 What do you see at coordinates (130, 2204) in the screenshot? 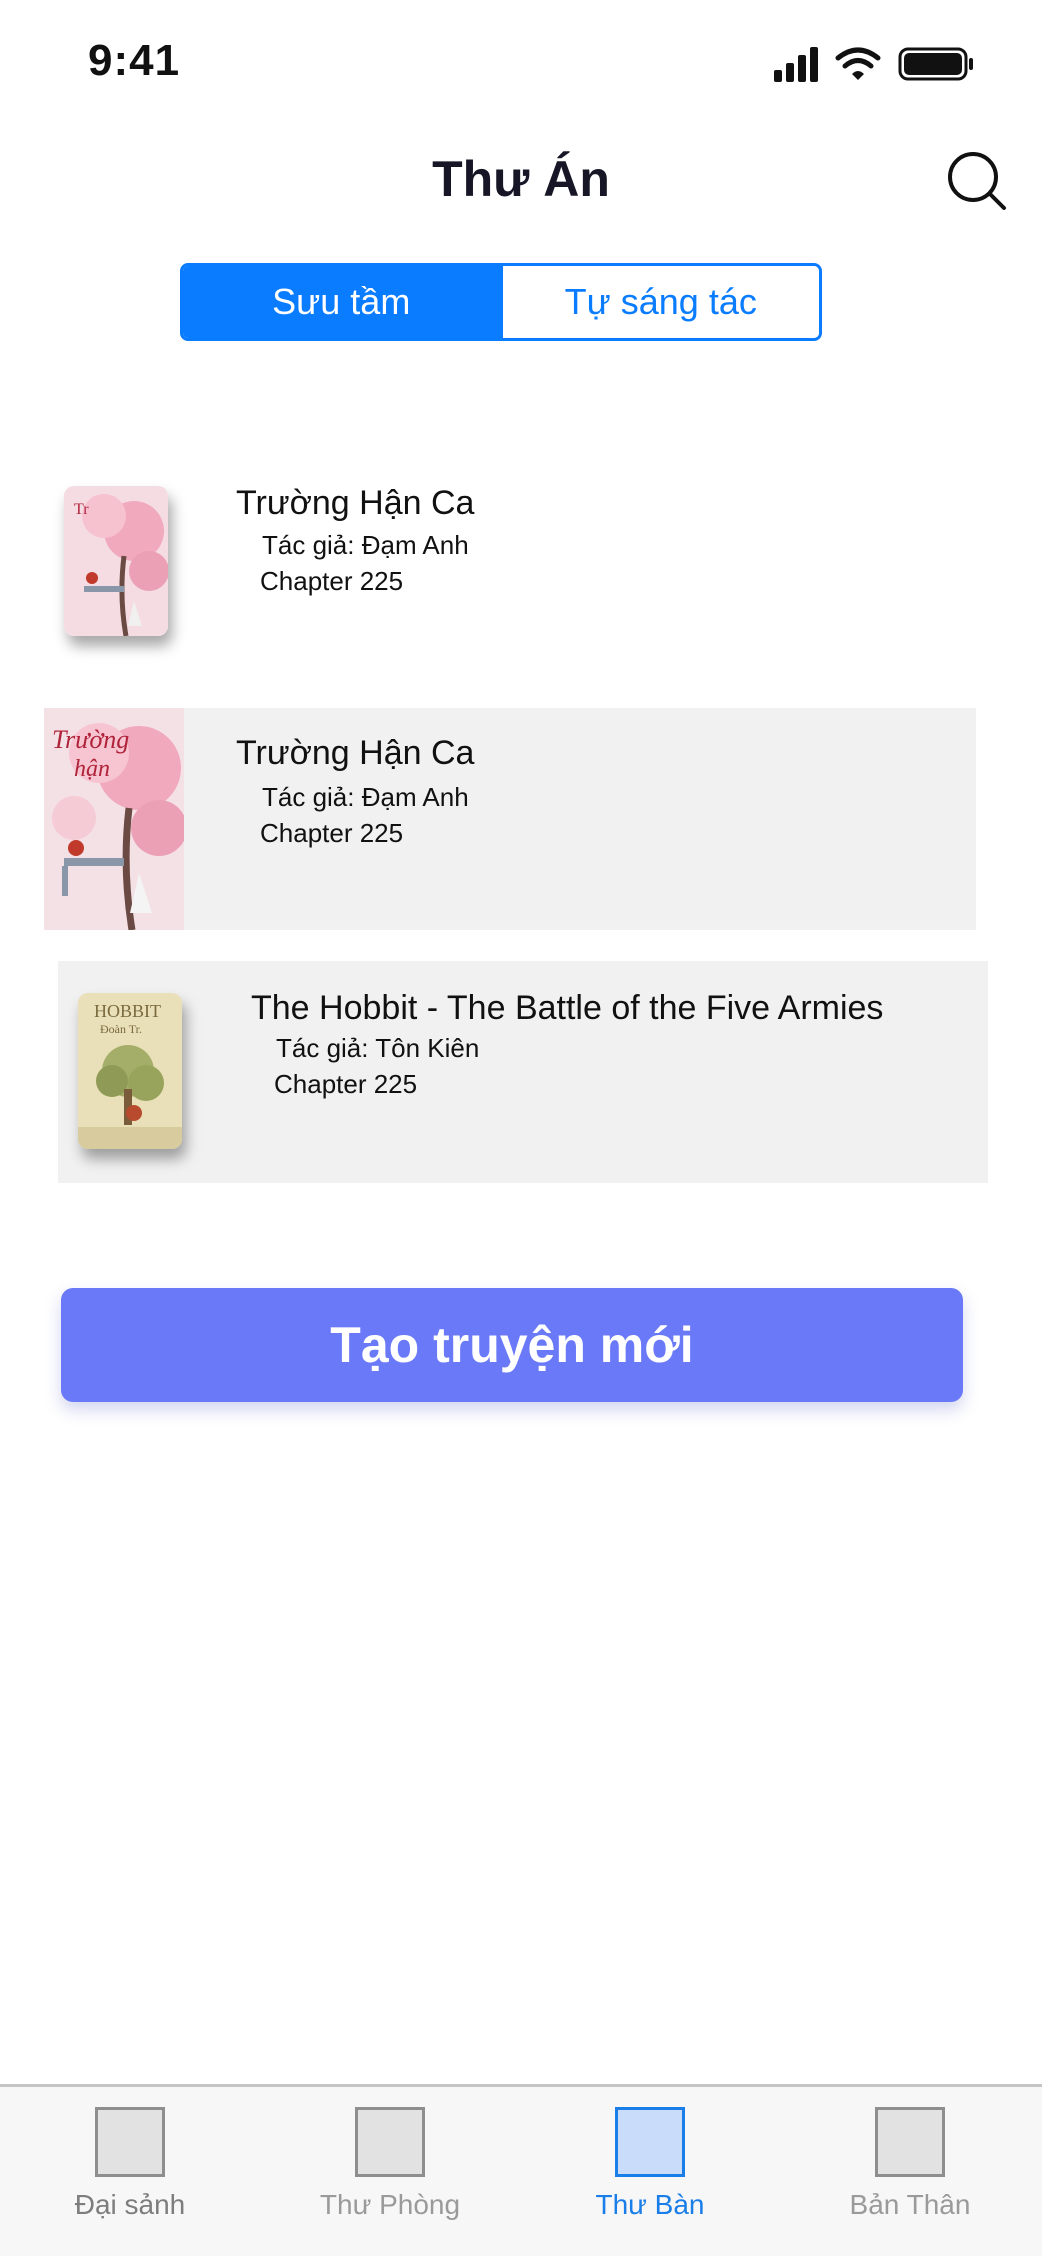
I see `tab-label: Đại sảnh` at bounding box center [130, 2204].